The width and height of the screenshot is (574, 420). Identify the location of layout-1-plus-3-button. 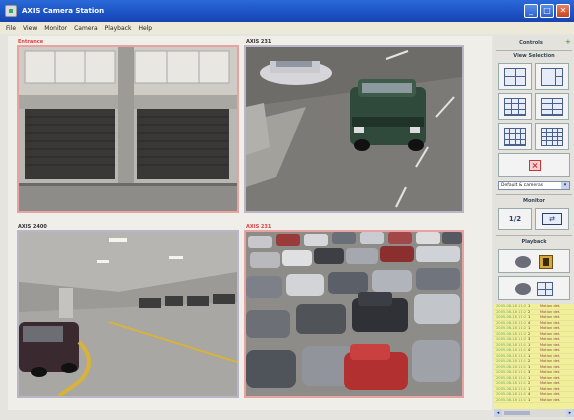
(552, 76).